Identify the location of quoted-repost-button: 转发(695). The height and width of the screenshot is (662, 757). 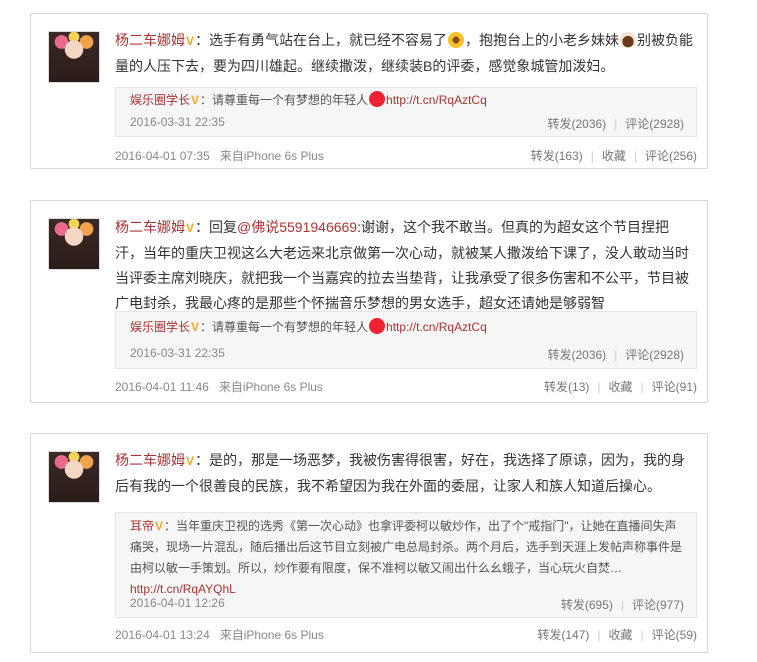
(587, 605).